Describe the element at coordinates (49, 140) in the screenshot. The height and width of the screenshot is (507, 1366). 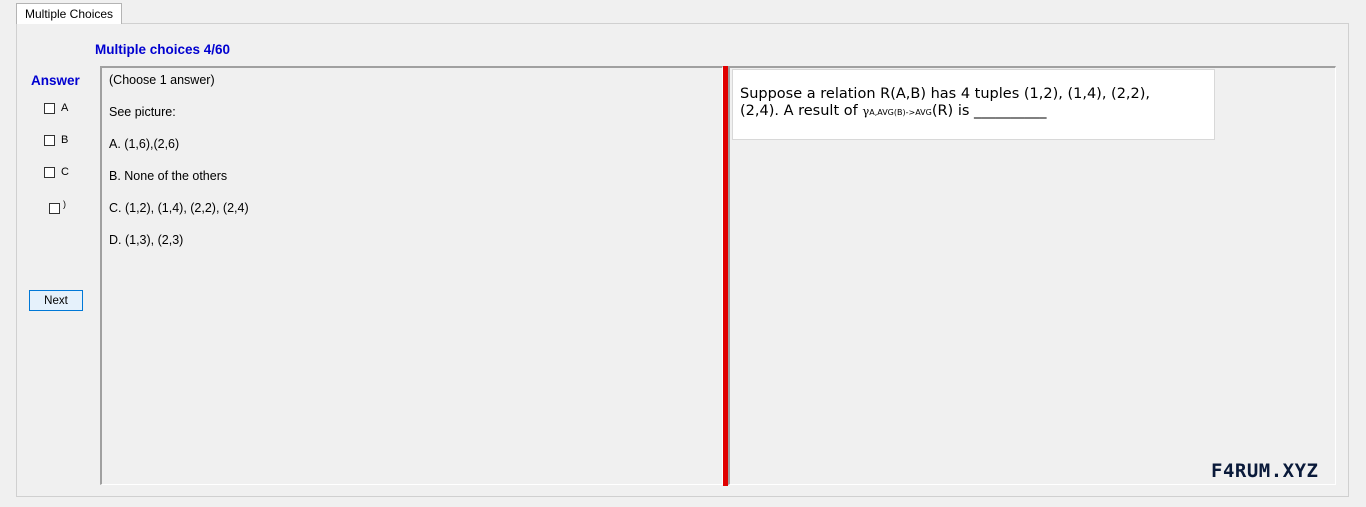
I see `checkbox-b` at that location.